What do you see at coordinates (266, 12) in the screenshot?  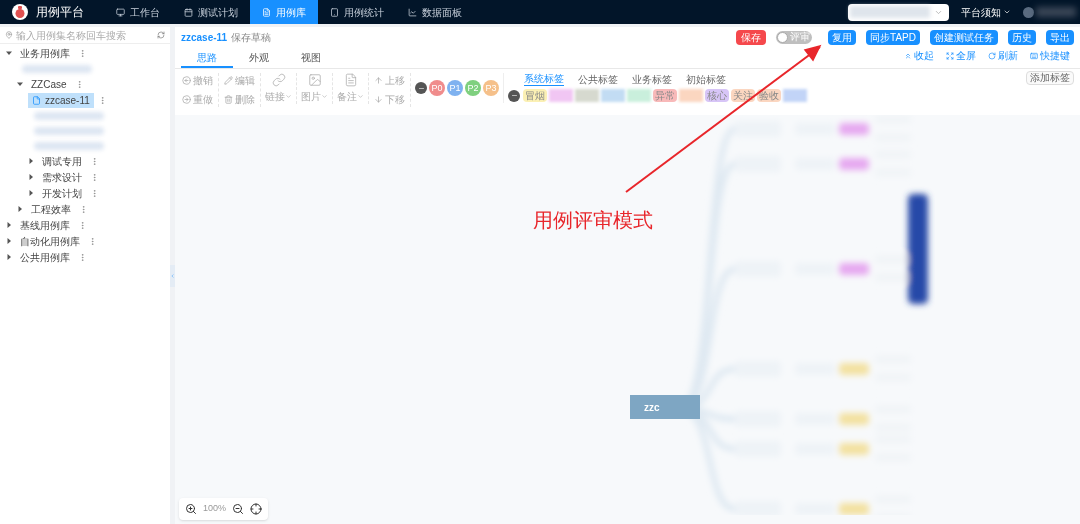 I see `document-icon` at bounding box center [266, 12].